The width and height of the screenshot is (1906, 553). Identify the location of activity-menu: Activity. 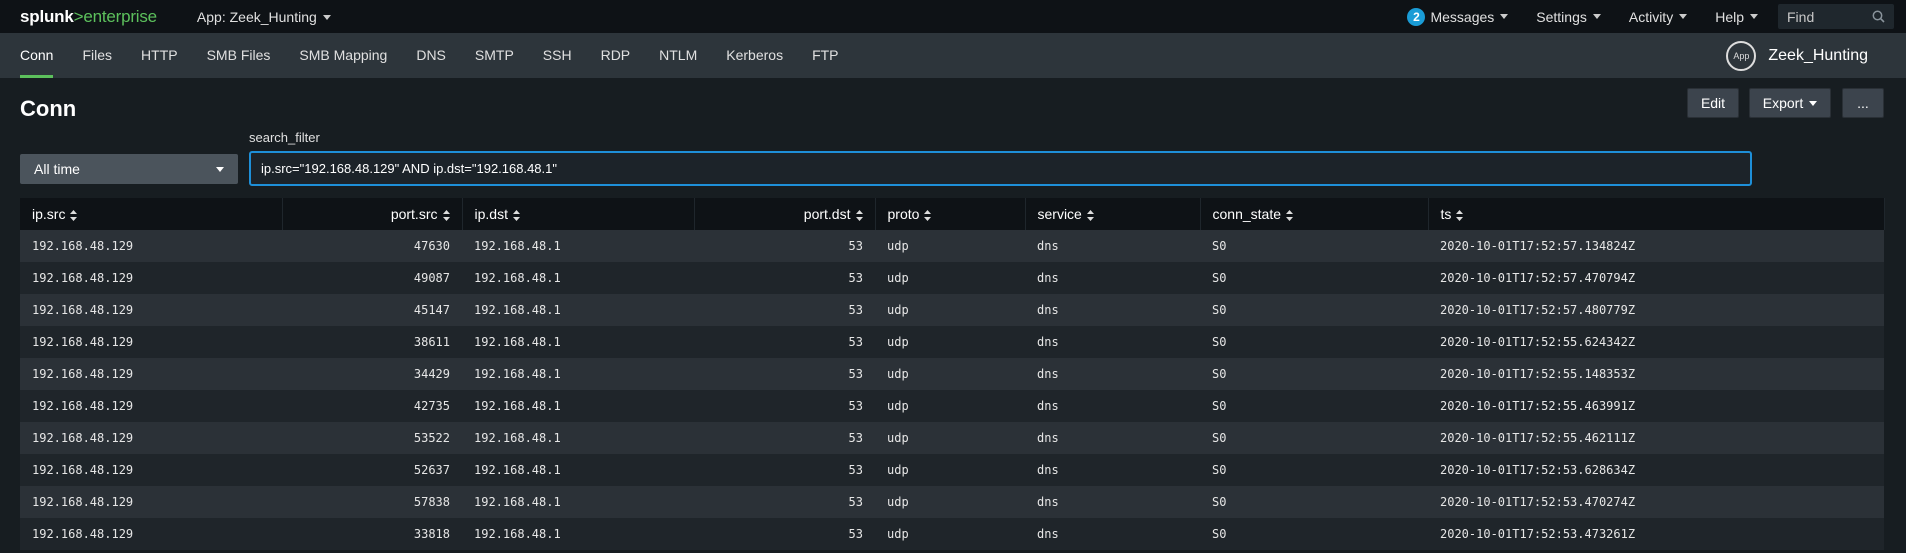
(1658, 17).